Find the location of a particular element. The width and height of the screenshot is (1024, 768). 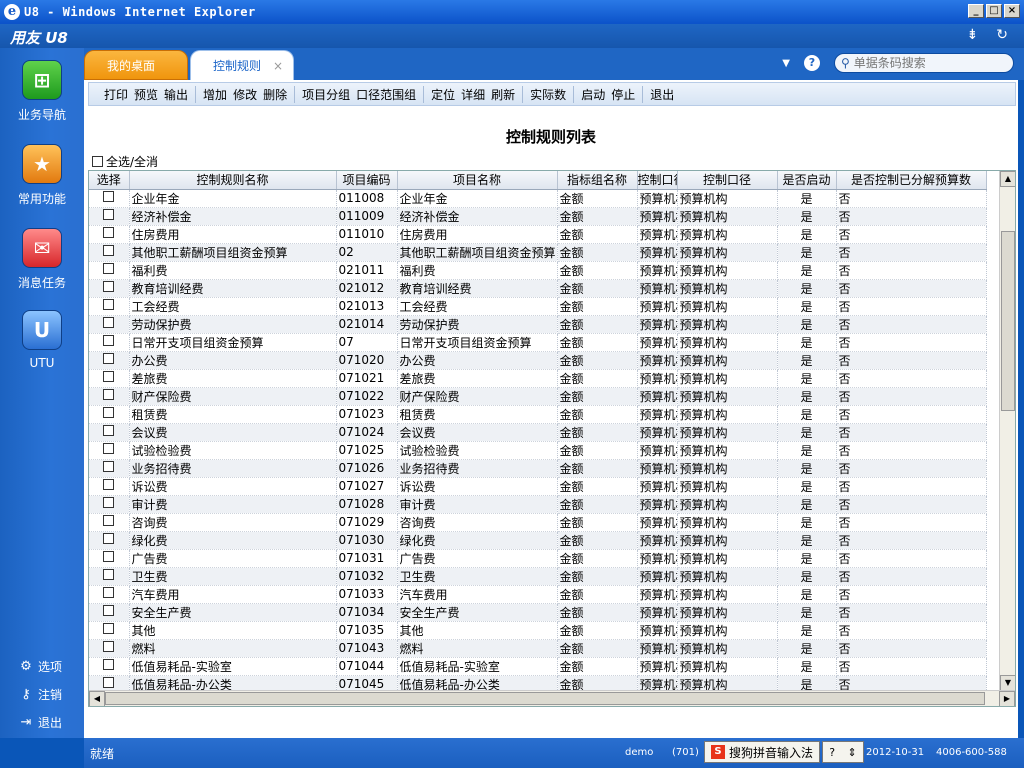

sidebar-item-common-functions: ★ 常用功能 is located at coordinates (42, 175).